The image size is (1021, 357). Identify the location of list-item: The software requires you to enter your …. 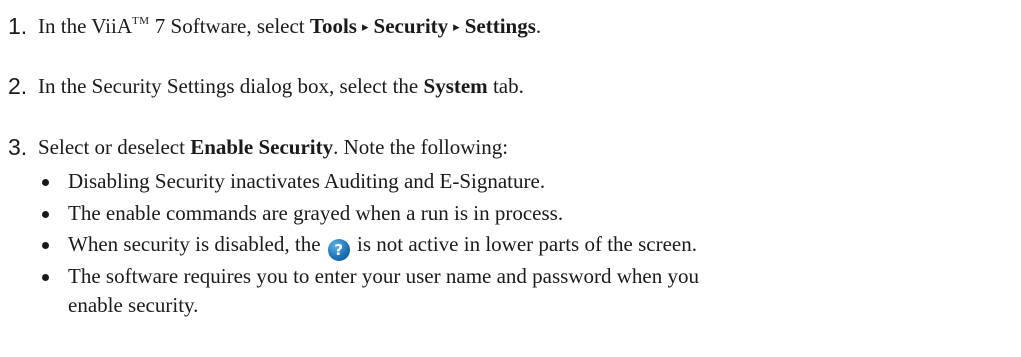
(368, 290).